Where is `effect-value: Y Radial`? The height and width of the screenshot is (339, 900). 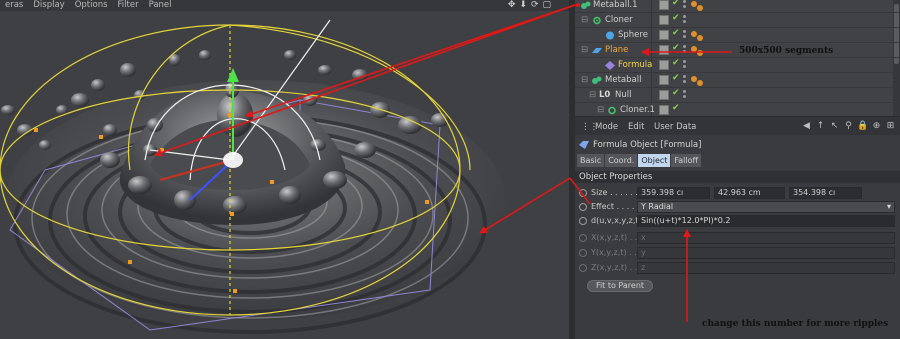
effect-value: Y Radial is located at coordinates (657, 206).